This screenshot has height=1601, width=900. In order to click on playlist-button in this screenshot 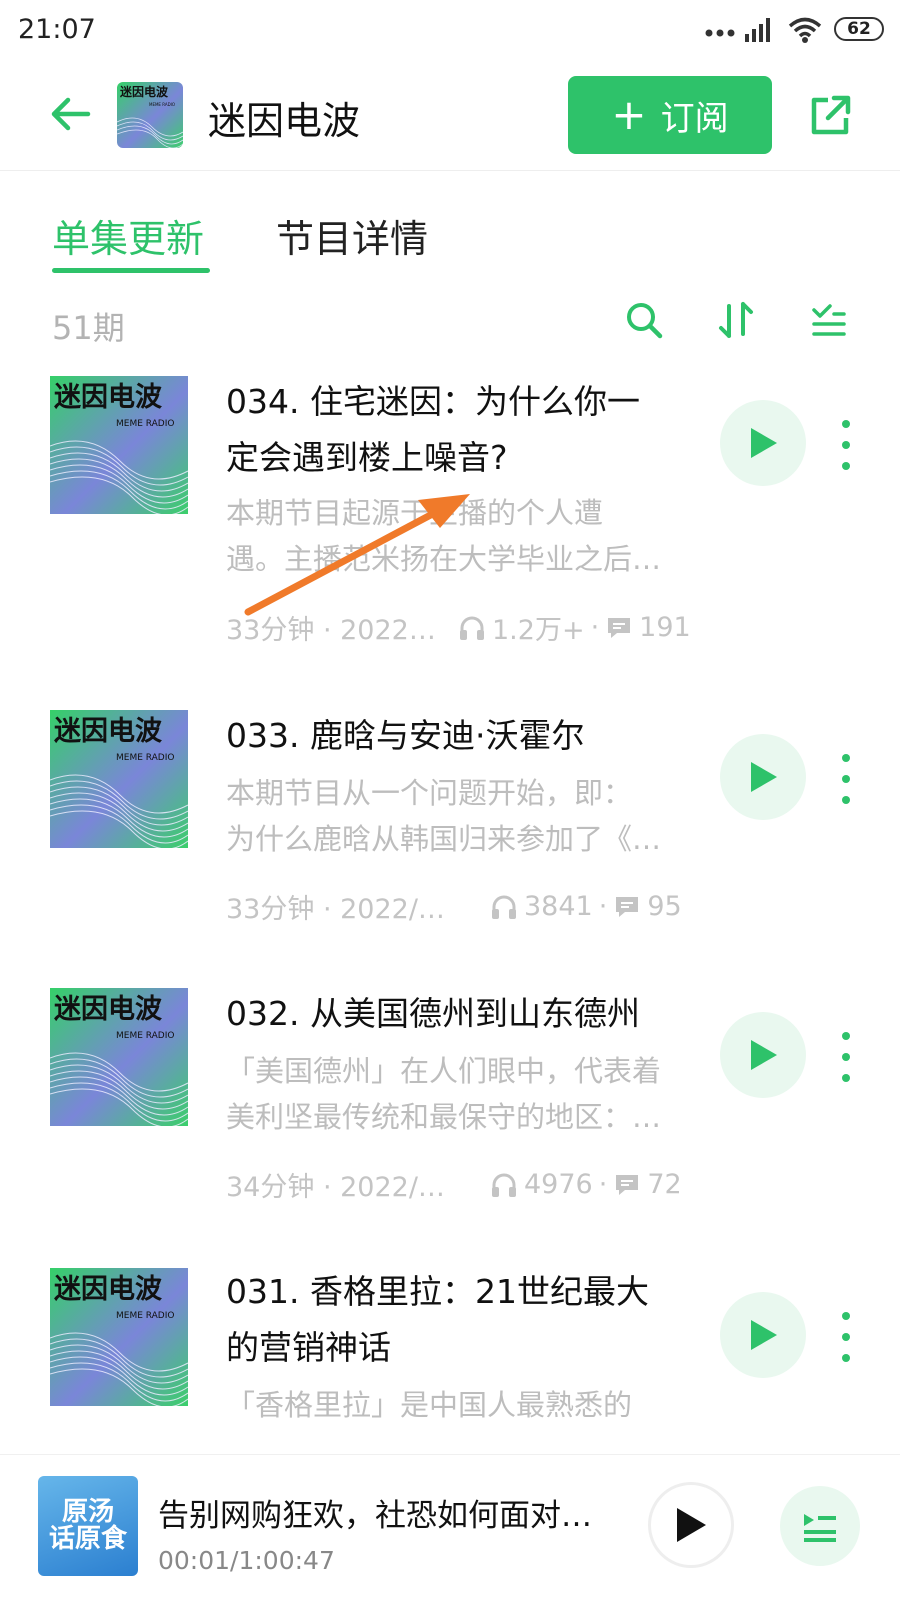, I will do `click(820, 1526)`.